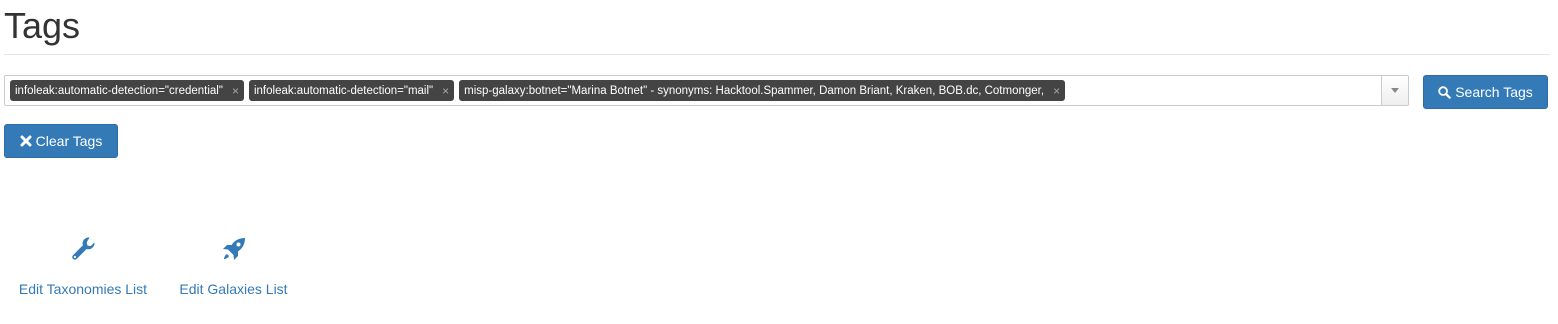 The height and width of the screenshot is (324, 1558). I want to click on edit-taxonomies-label: Edit Taxonomies List, so click(83, 289).